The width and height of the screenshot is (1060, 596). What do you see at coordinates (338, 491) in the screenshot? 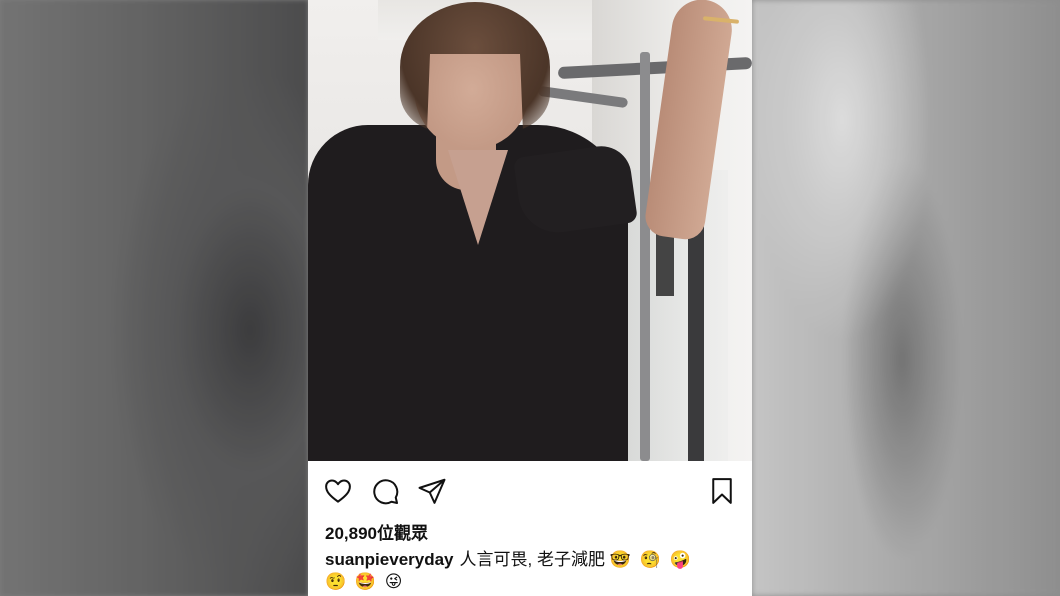
I see `heart-icon` at bounding box center [338, 491].